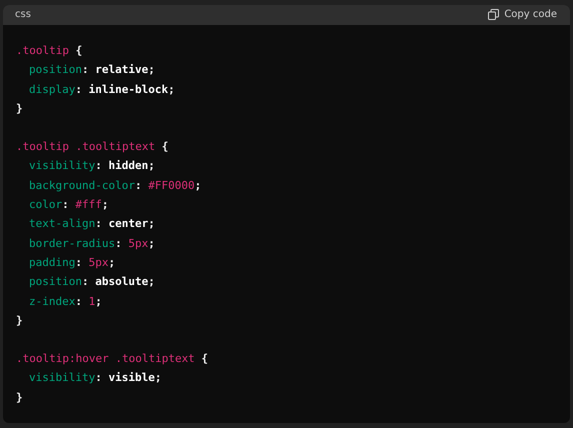 Image resolution: width=573 pixels, height=428 pixels. I want to click on code-line: visibility: hidden;, so click(92, 166).